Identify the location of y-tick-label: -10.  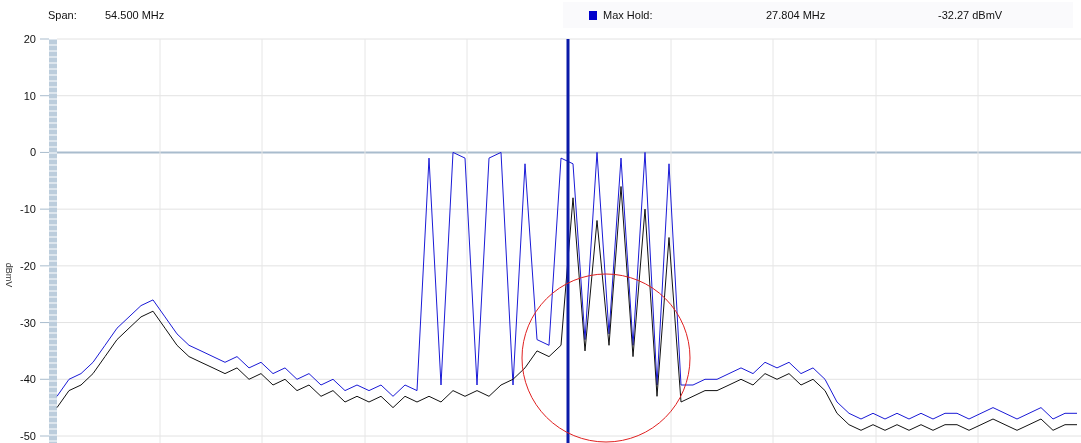
(28, 209).